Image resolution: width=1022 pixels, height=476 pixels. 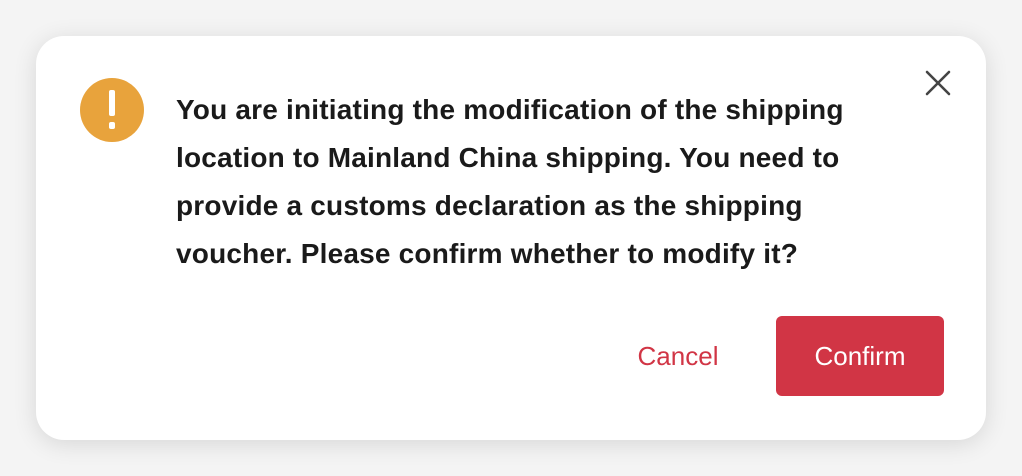 What do you see at coordinates (860, 356) in the screenshot?
I see `confirm-button: Confirm` at bounding box center [860, 356].